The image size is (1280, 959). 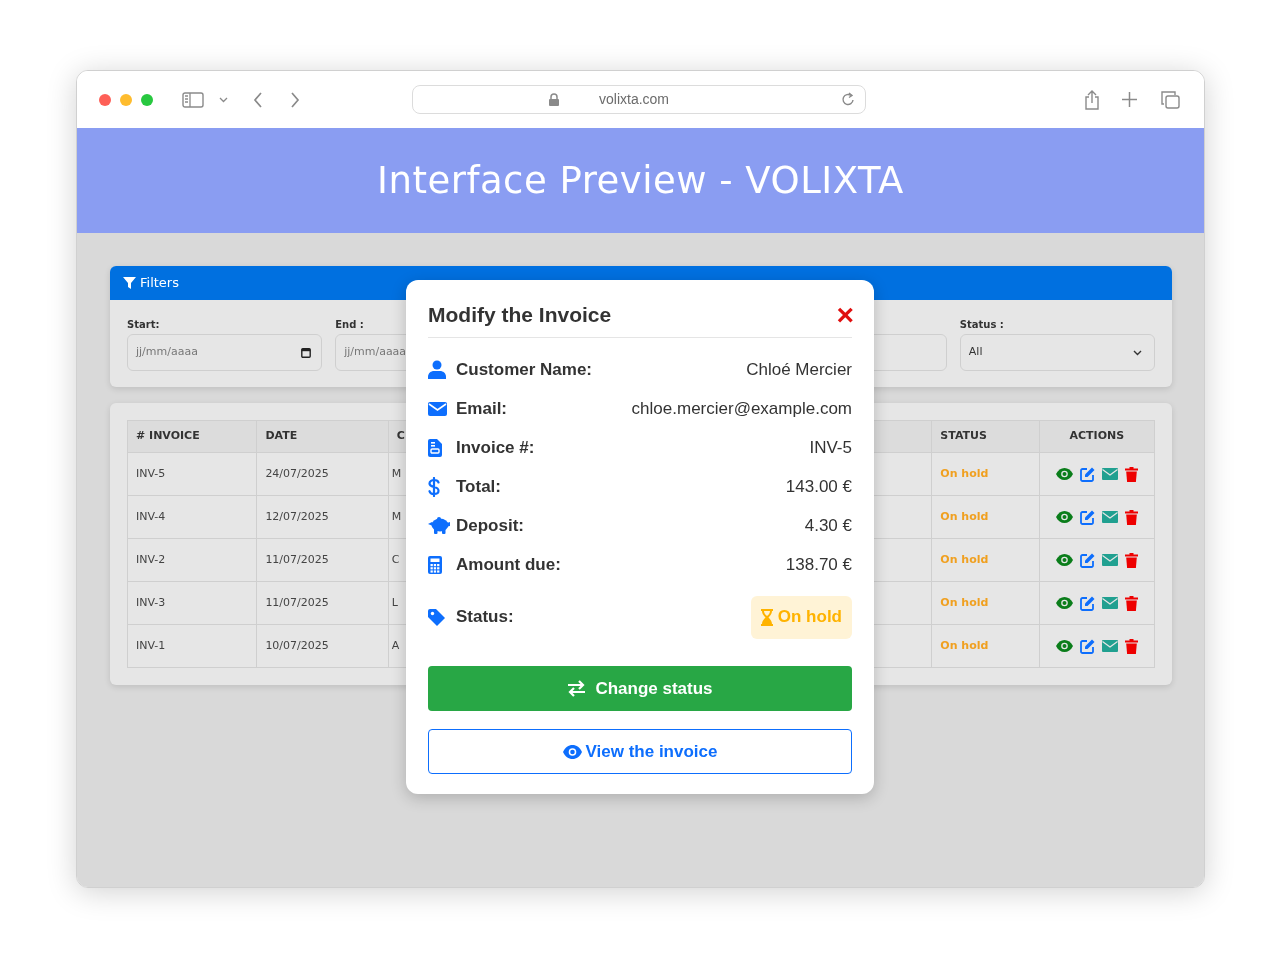 What do you see at coordinates (640, 751) in the screenshot?
I see `view-invoice-button: View the invoice` at bounding box center [640, 751].